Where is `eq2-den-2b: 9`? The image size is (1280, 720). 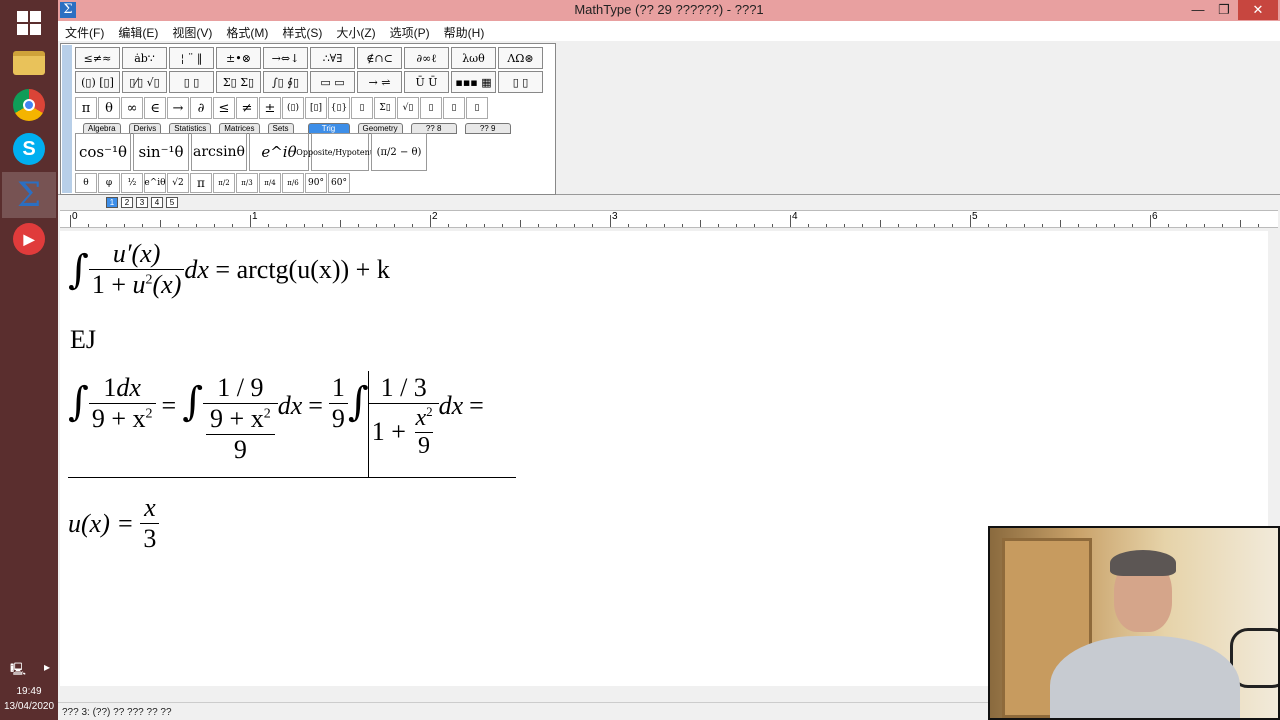
eq2-den-2b: 9 is located at coordinates (240, 449).